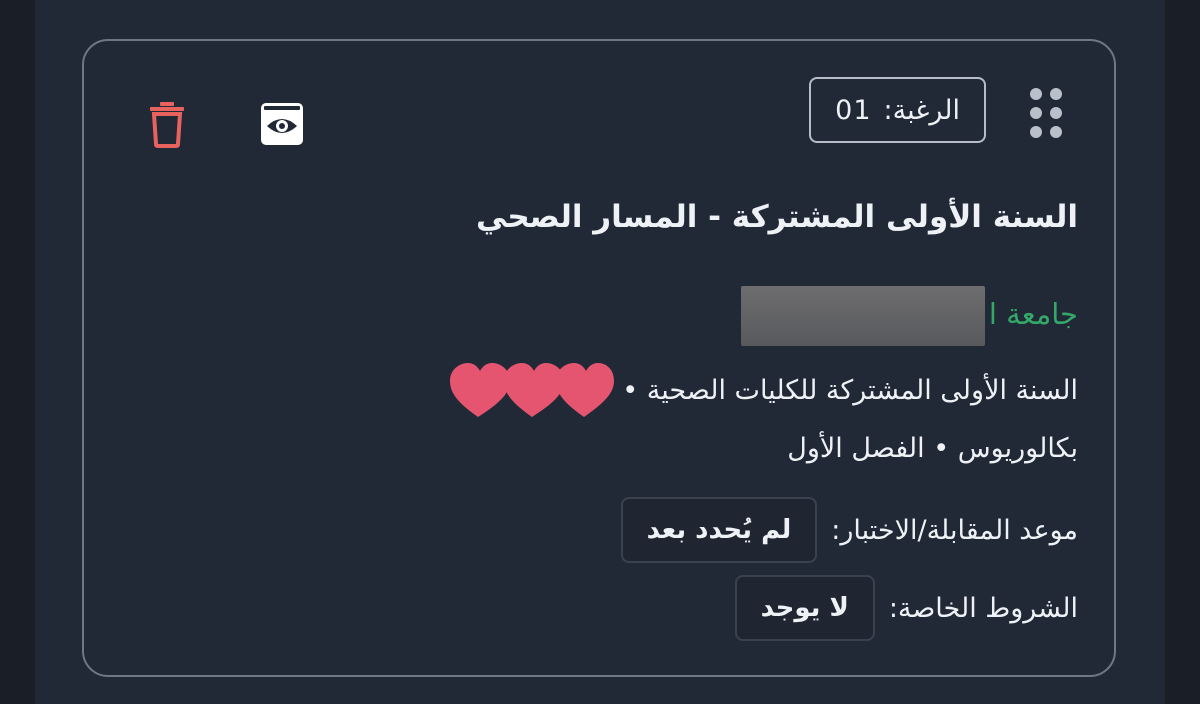 The image size is (1200, 704). Describe the element at coordinates (862, 316) in the screenshot. I see `redaction-block` at that location.